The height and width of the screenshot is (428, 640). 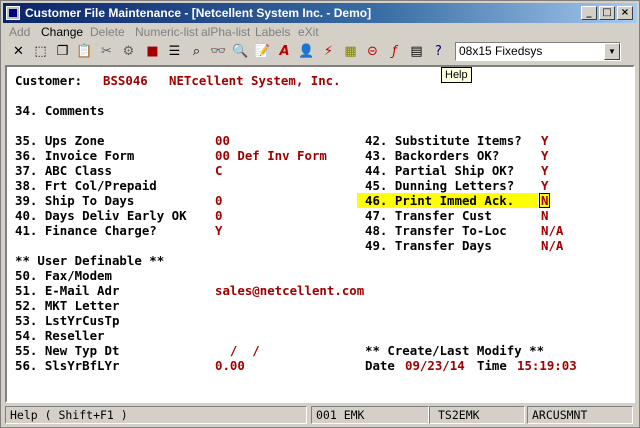 What do you see at coordinates (271, 155) in the screenshot?
I see `field-value: 00 Def Inv Form` at bounding box center [271, 155].